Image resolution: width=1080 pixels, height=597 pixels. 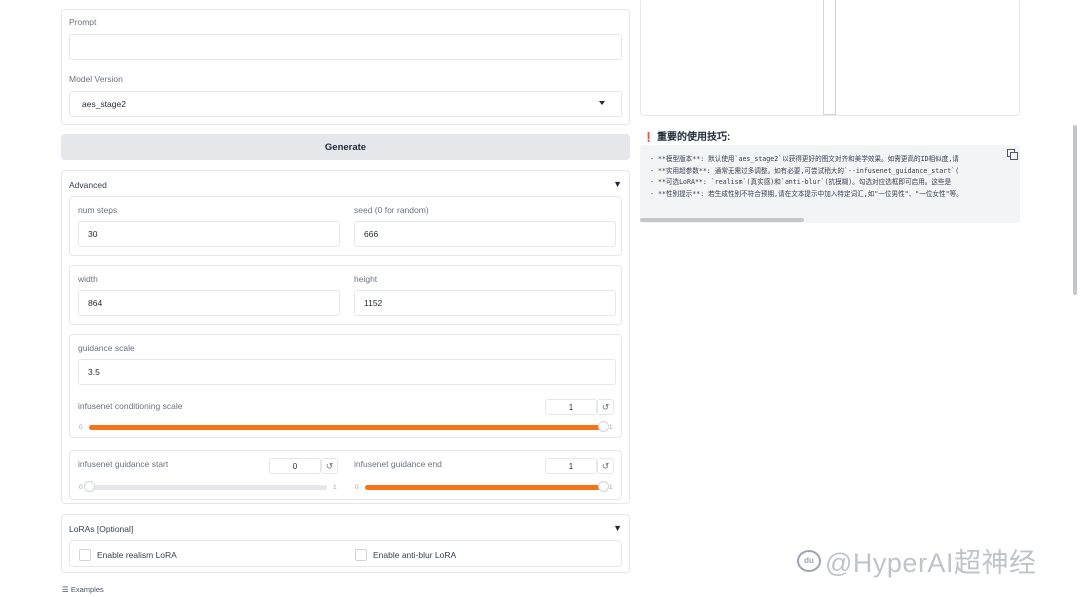 What do you see at coordinates (104, 104) in the screenshot?
I see `model-version-value: aes_stage2` at bounding box center [104, 104].